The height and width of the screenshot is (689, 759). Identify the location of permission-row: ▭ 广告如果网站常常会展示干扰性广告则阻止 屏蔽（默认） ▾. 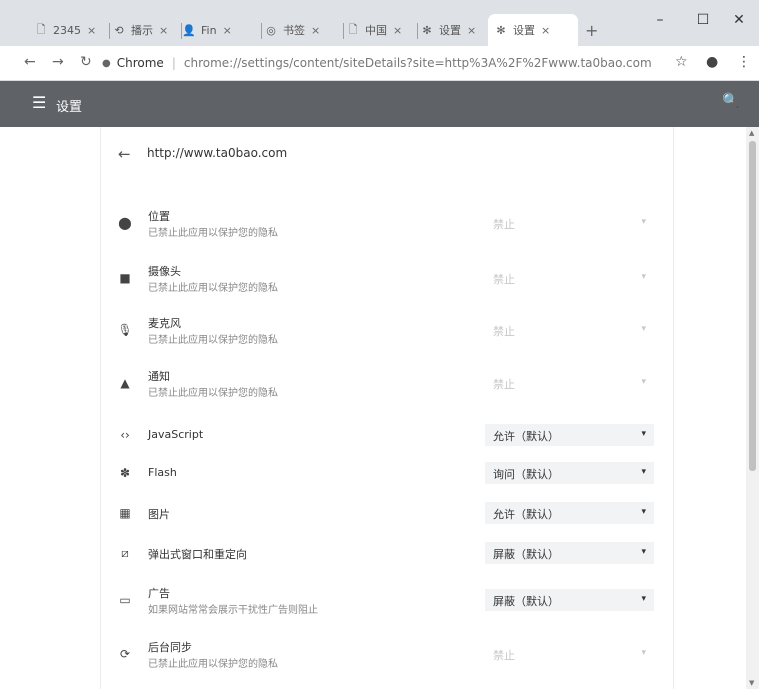
(384, 603).